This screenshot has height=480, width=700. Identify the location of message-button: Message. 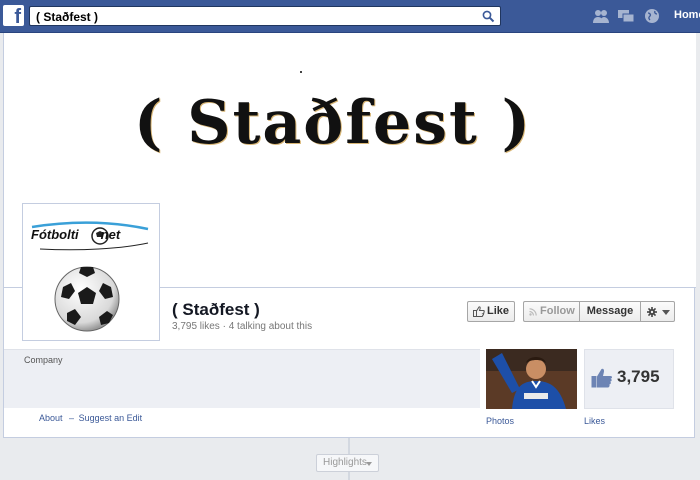
(610, 311).